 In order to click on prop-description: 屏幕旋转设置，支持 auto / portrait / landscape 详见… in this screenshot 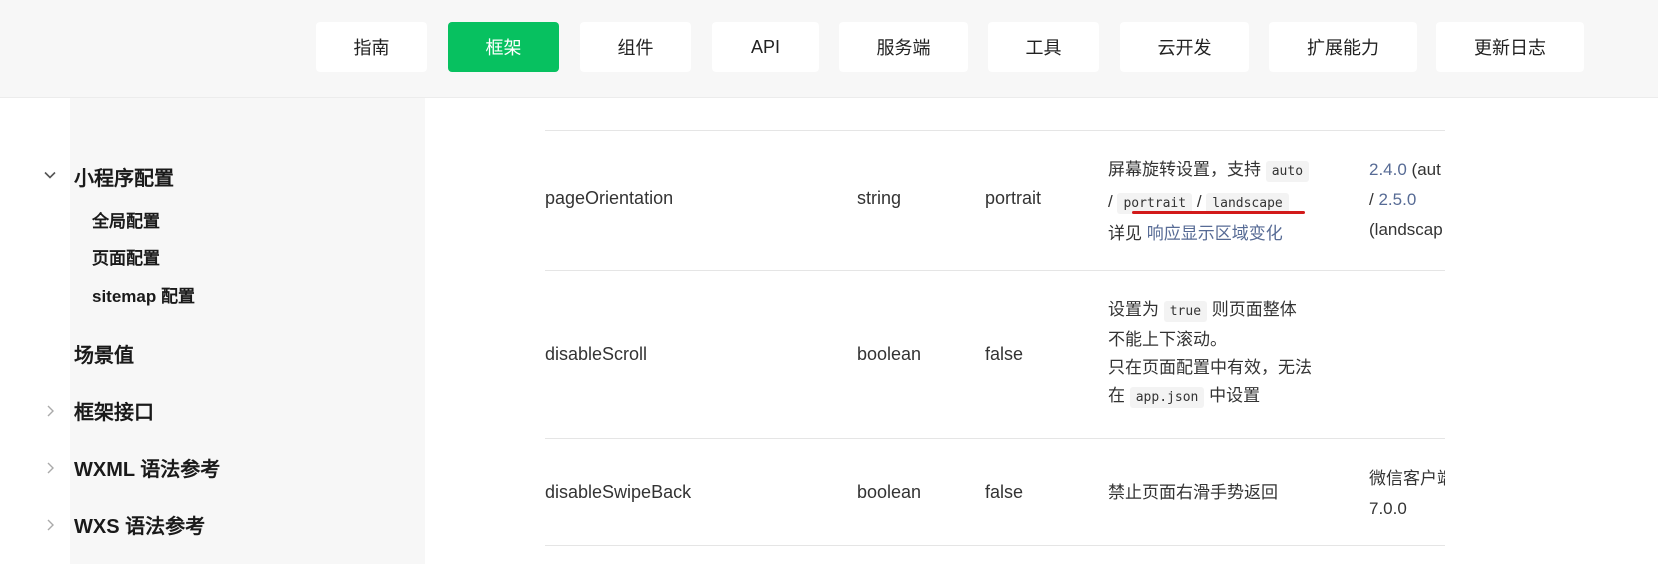, I will do `click(1209, 202)`.